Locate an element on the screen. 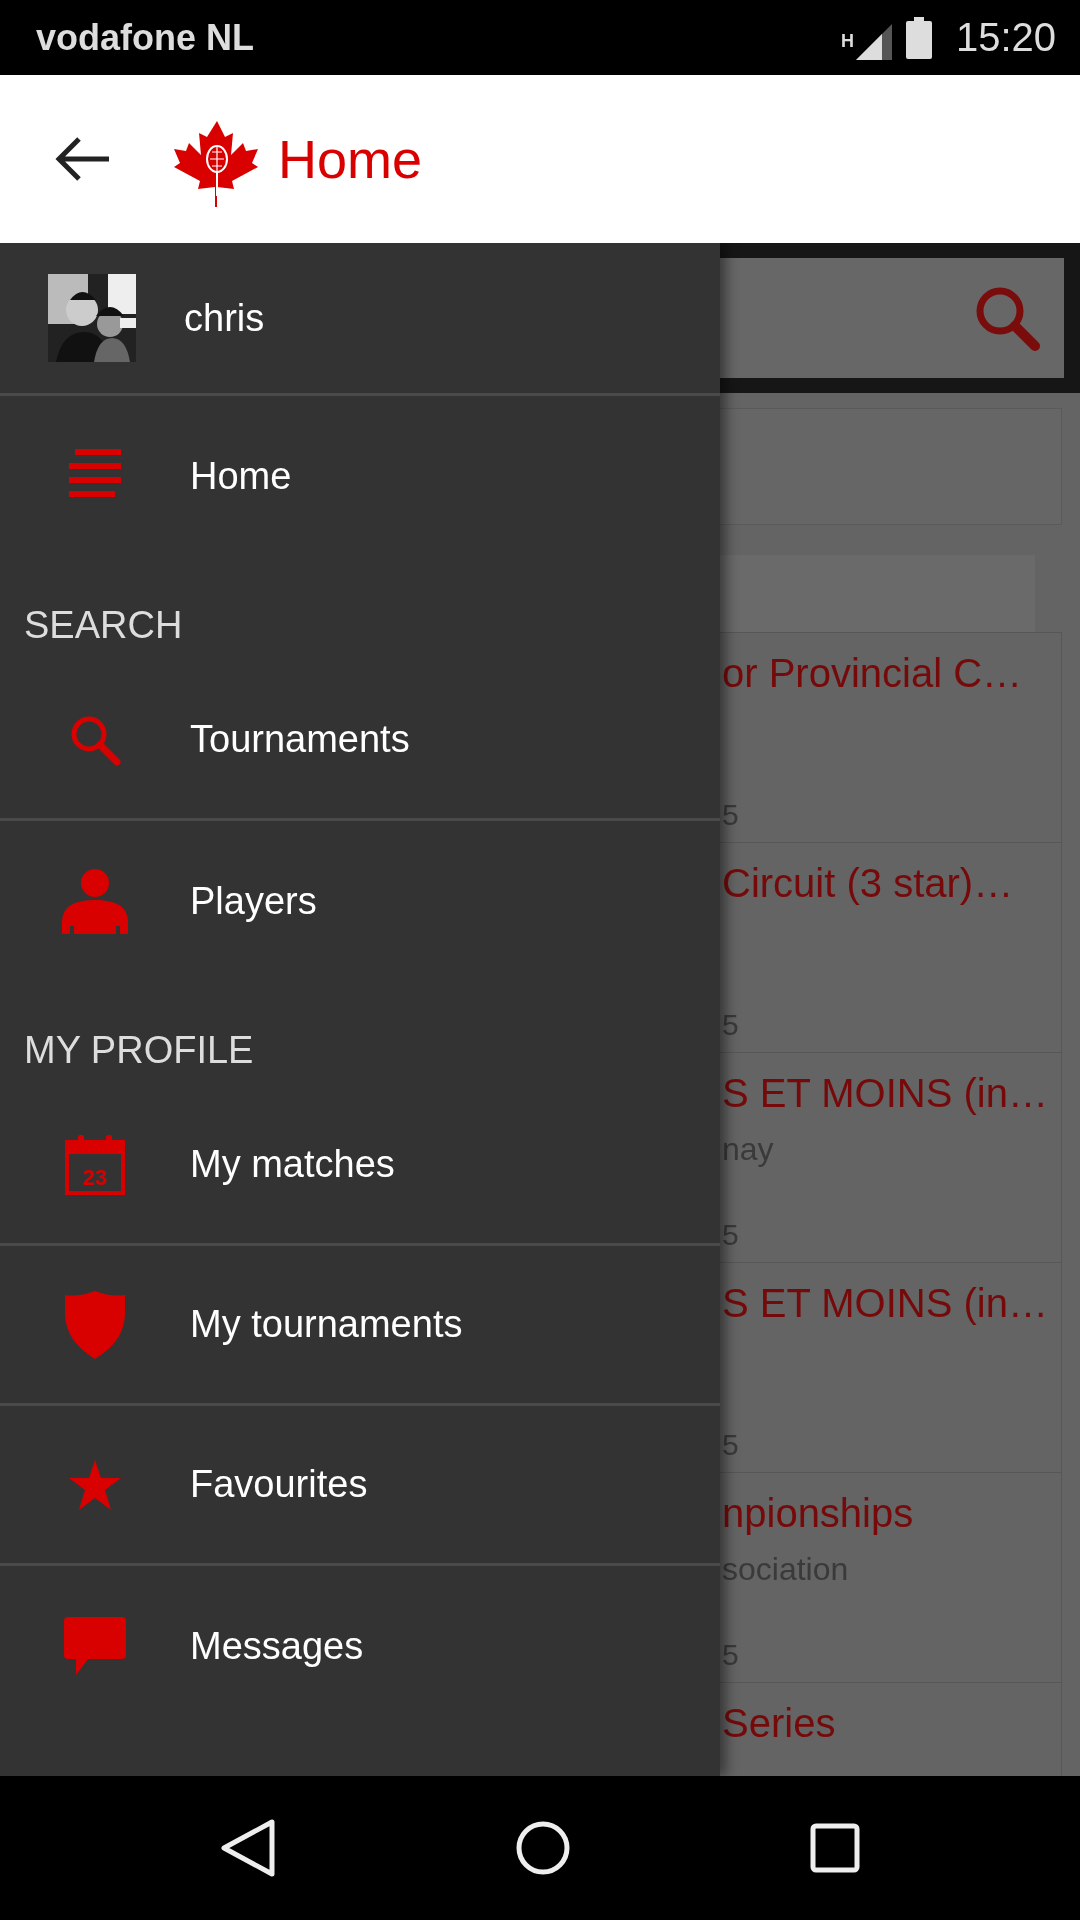  battery-icon is located at coordinates (918, 37).